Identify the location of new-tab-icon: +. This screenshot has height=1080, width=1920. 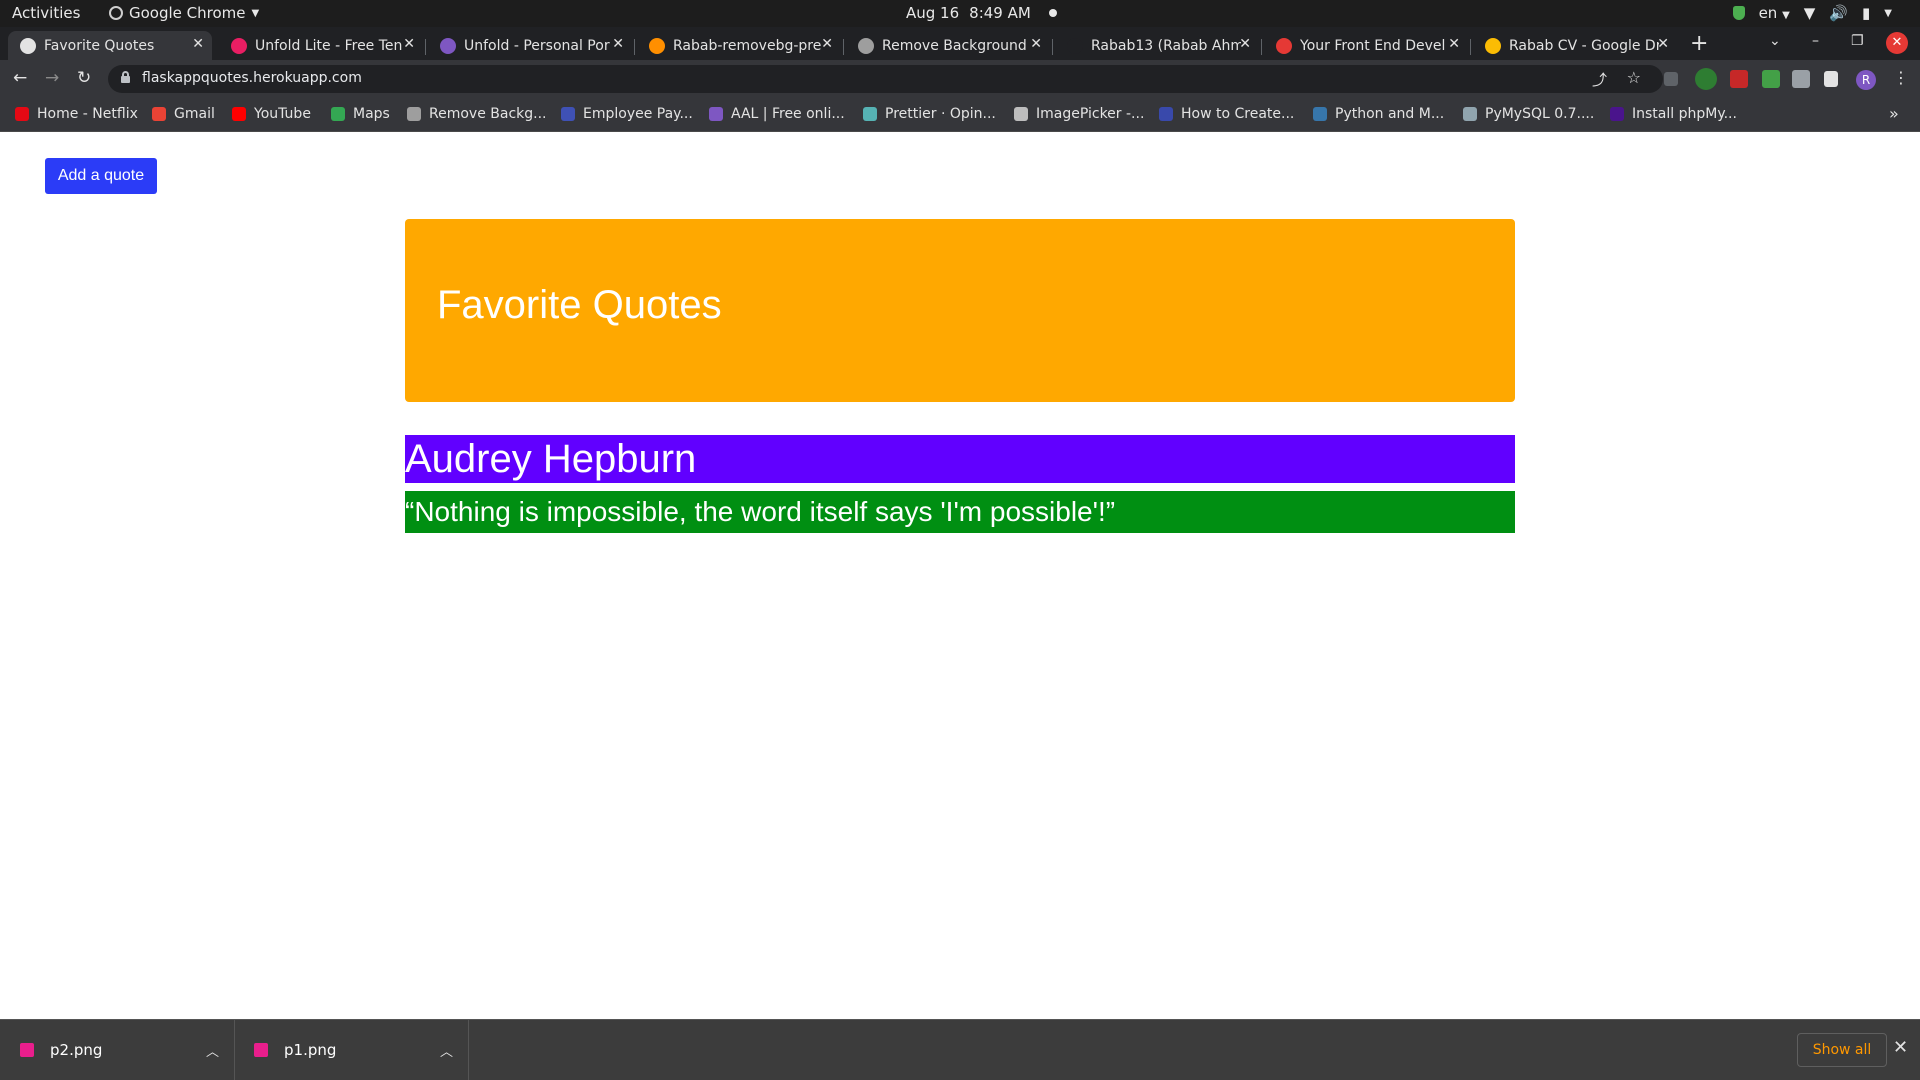
(1699, 43).